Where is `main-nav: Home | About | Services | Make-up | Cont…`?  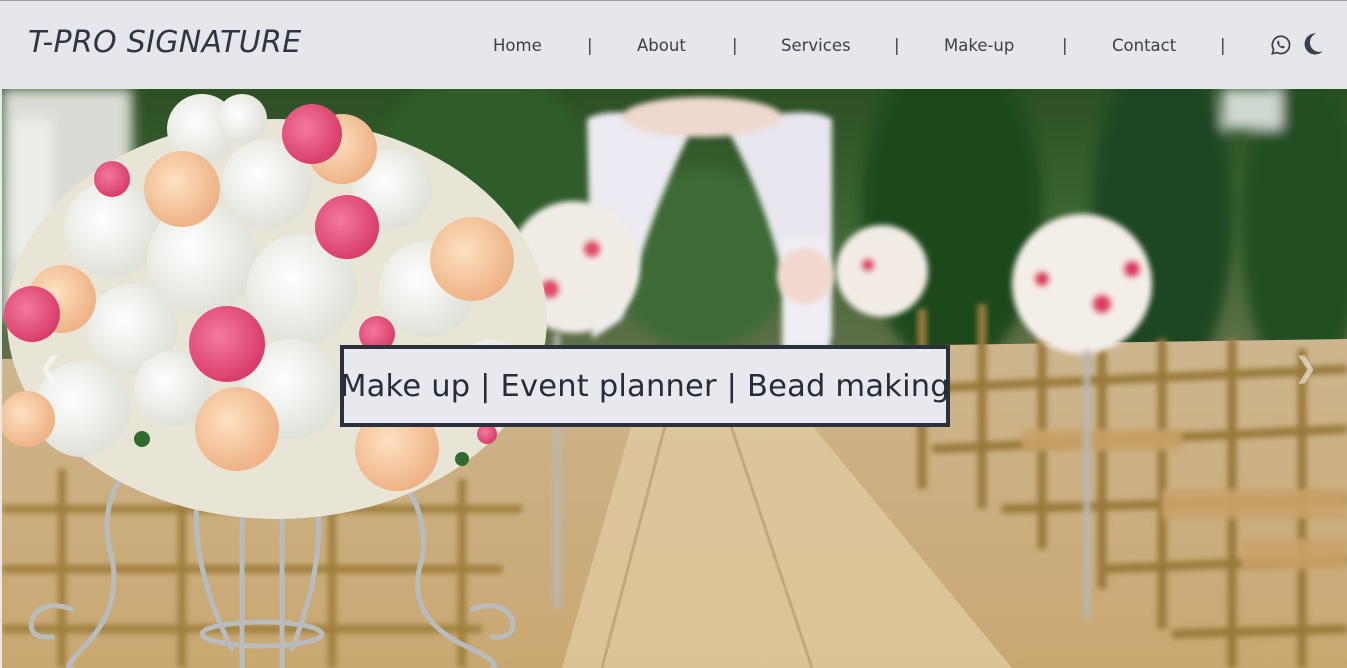
main-nav: Home | About | Services | Make-up | Cont… is located at coordinates (673, 47).